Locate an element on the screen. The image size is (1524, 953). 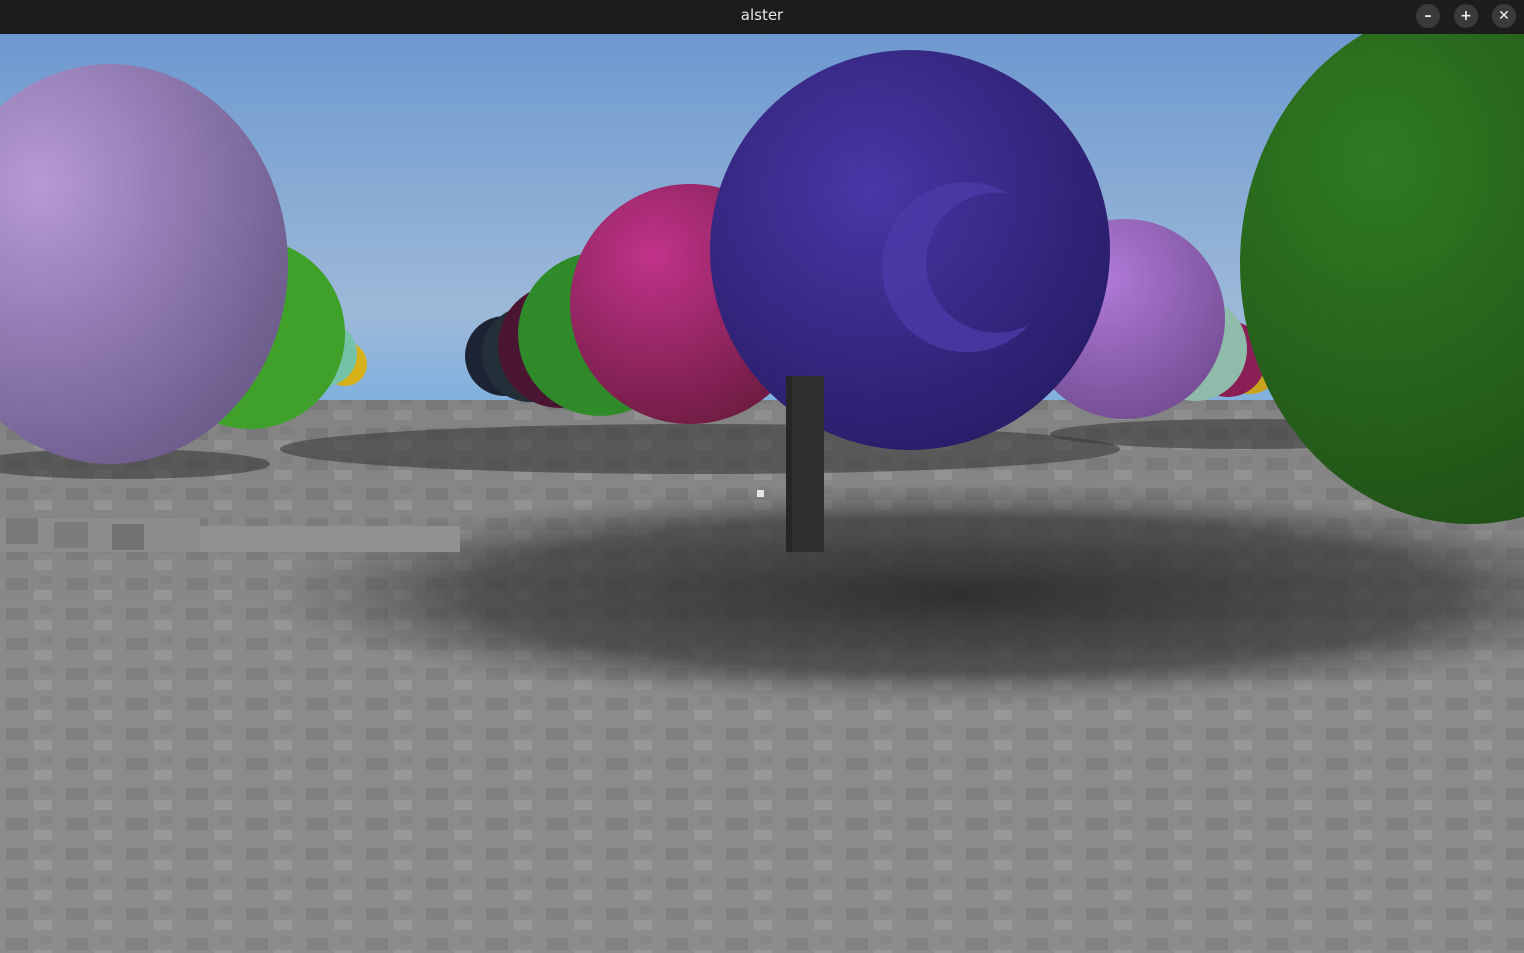
minimize-icon: – is located at coordinates (1428, 16).